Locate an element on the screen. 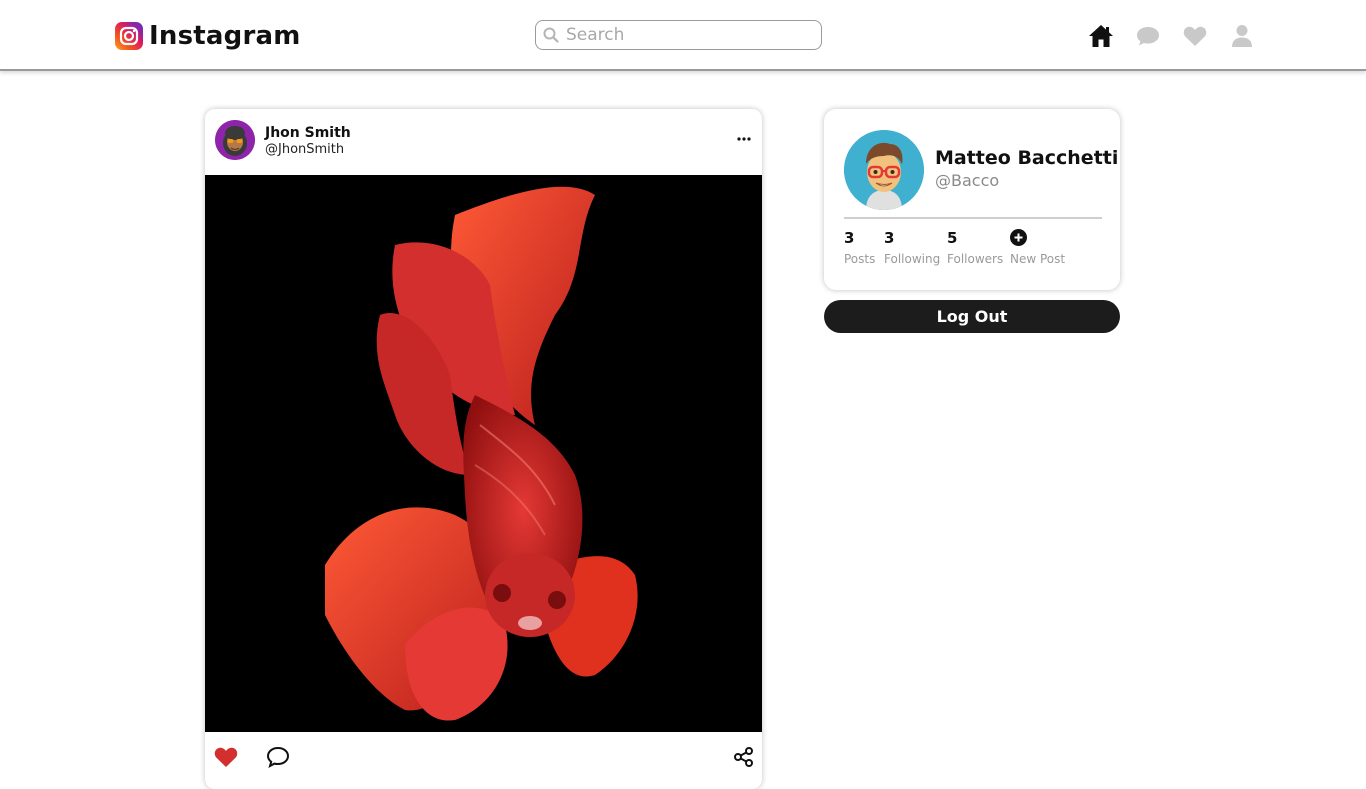 This screenshot has width=1366, height=789. post-actions is located at coordinates (483, 760).